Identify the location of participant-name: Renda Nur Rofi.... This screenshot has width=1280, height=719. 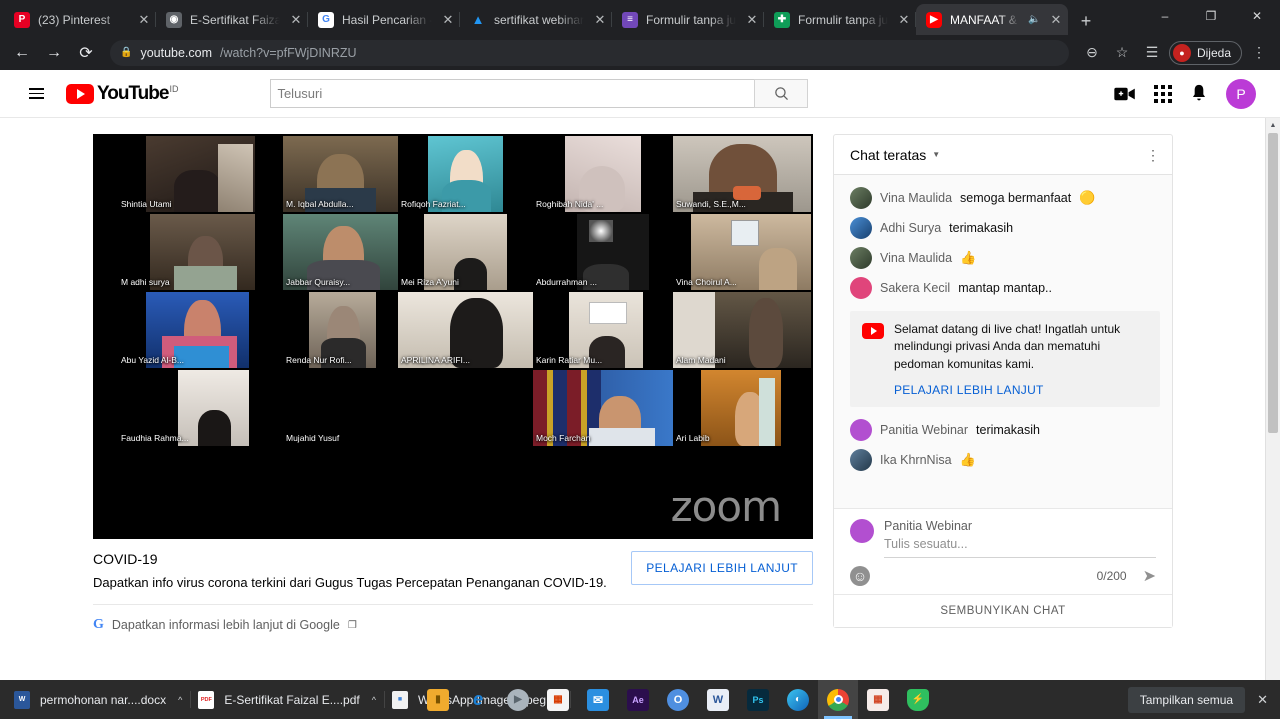
(319, 360).